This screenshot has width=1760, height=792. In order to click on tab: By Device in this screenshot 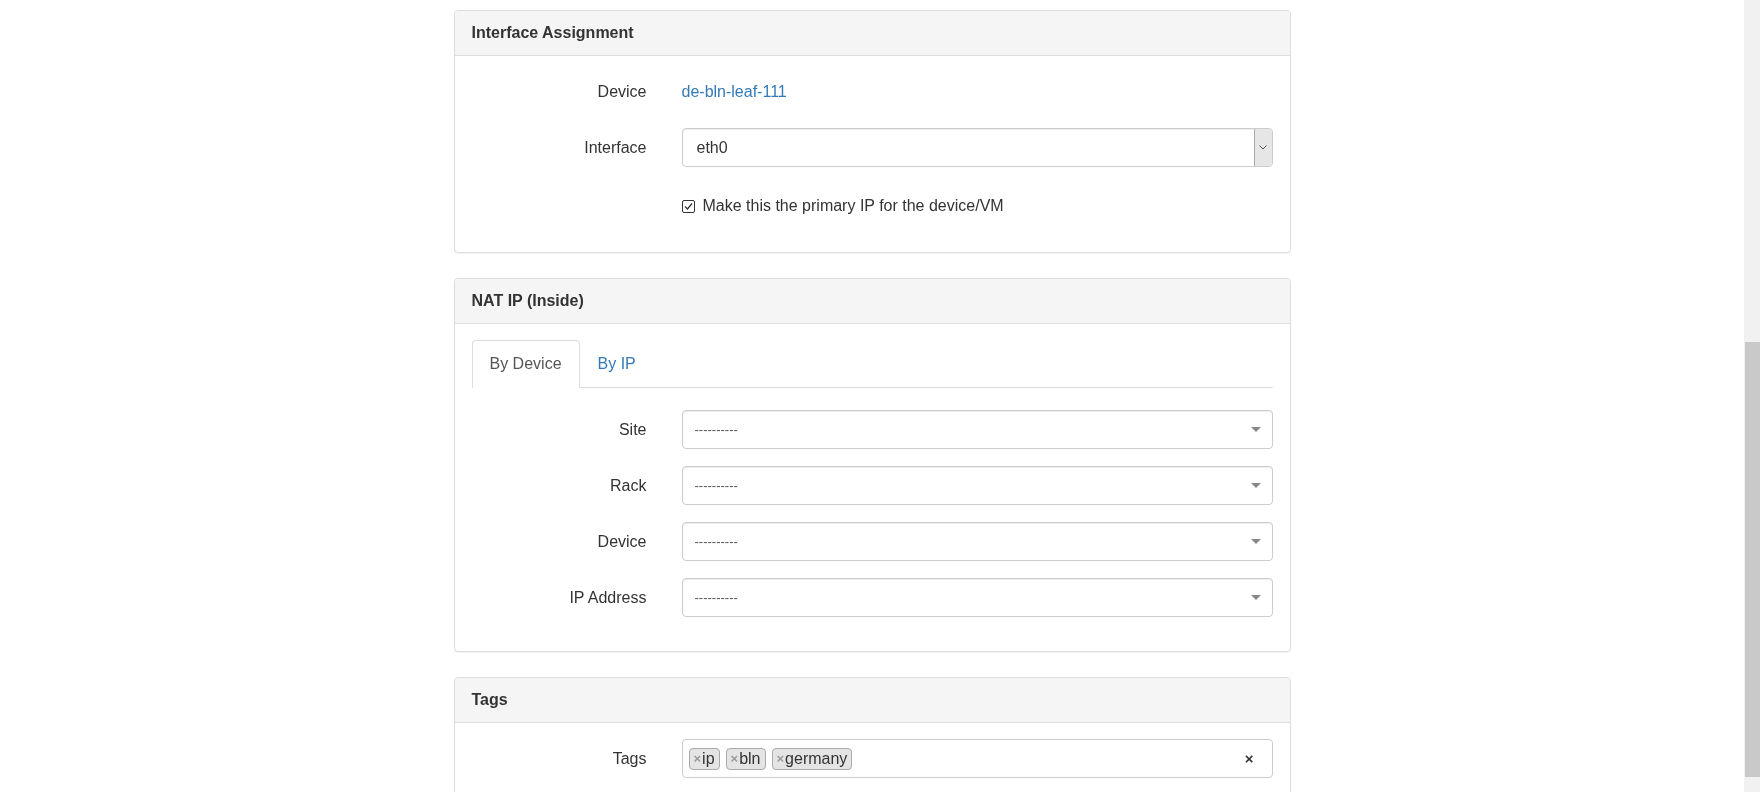, I will do `click(525, 364)`.